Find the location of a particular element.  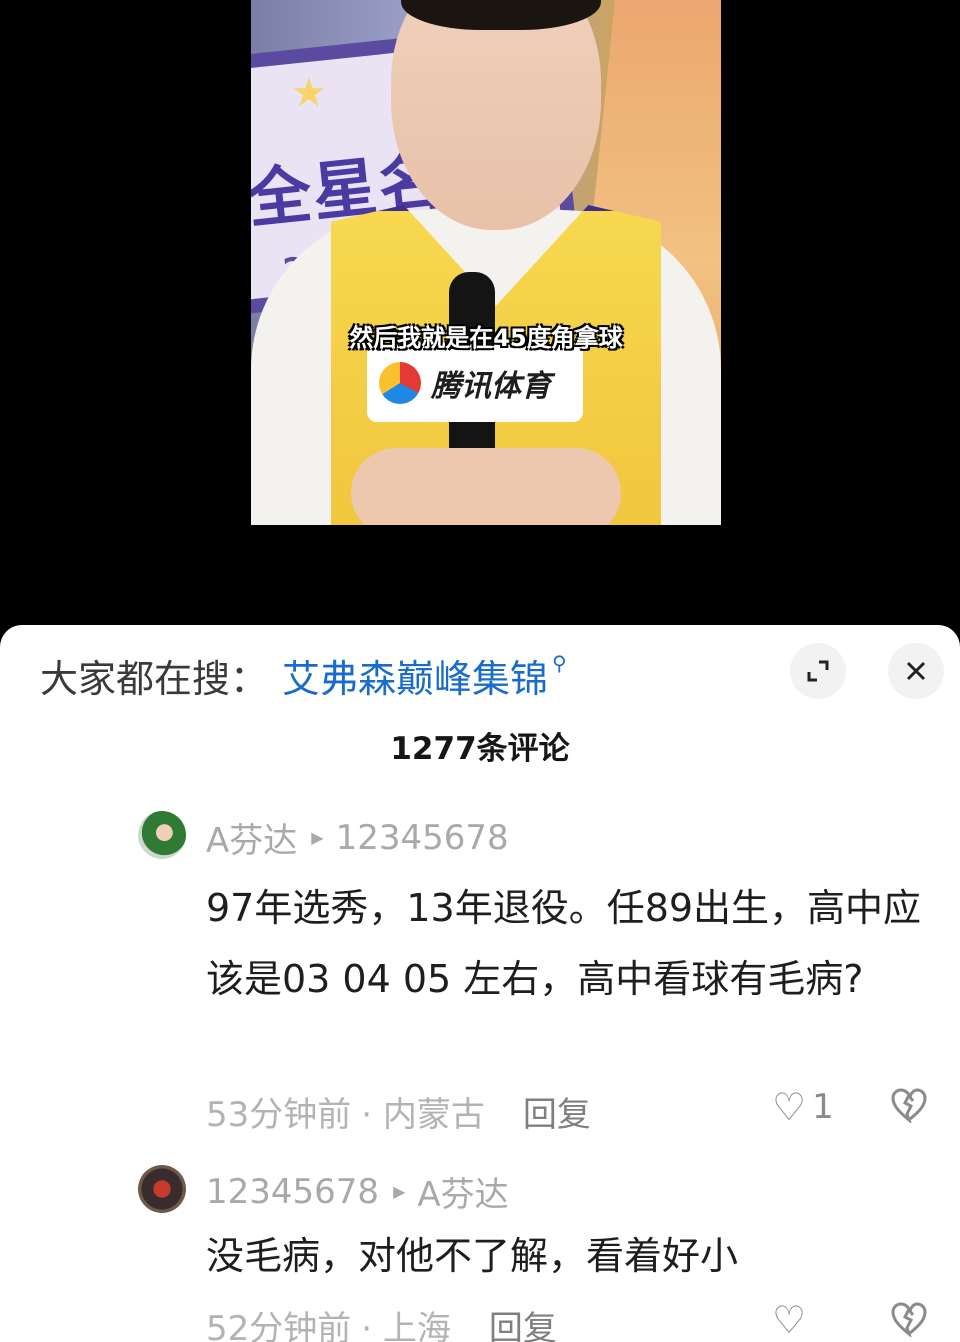

trending-search-label: 大家都在搜： is located at coordinates (154, 678).